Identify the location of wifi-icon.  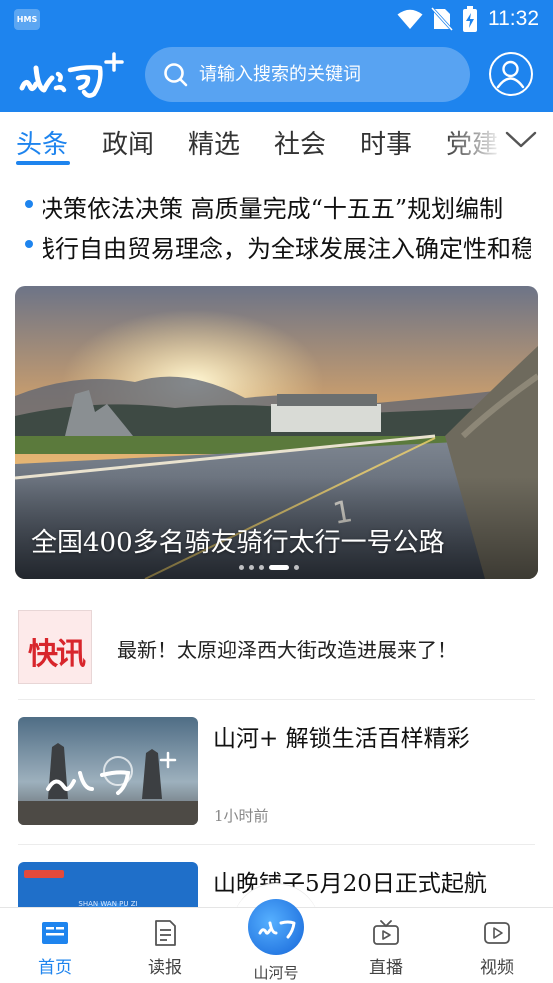
(410, 19).